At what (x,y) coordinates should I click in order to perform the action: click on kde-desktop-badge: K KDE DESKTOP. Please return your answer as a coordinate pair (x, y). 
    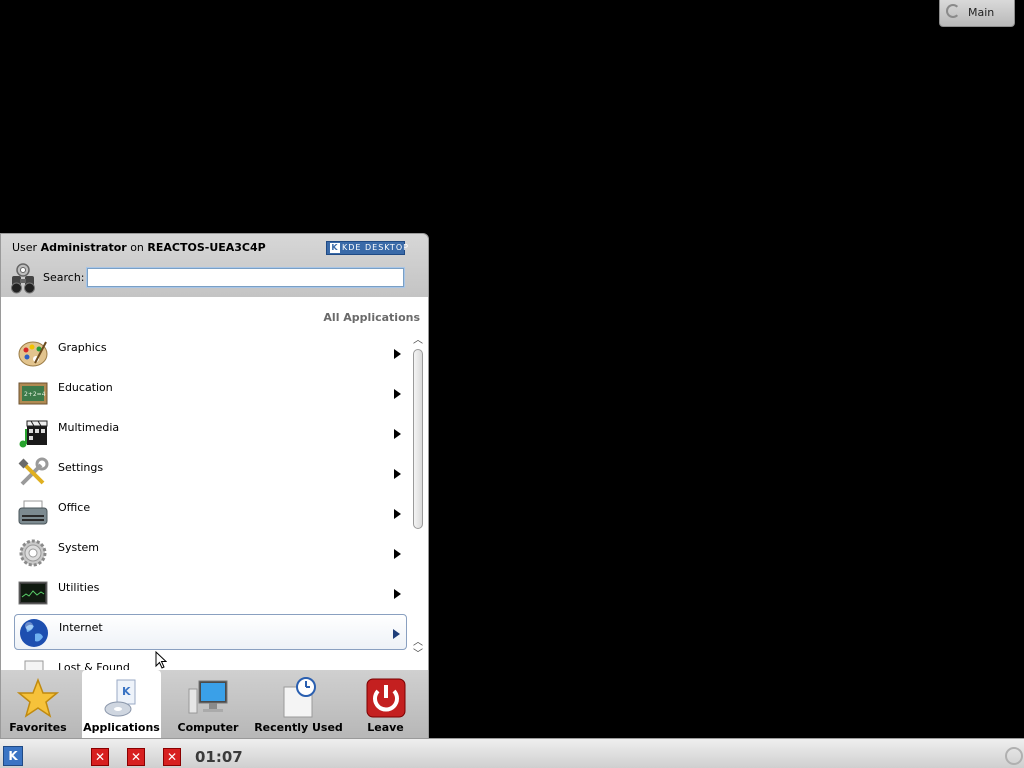
    Looking at the image, I should click on (367, 248).